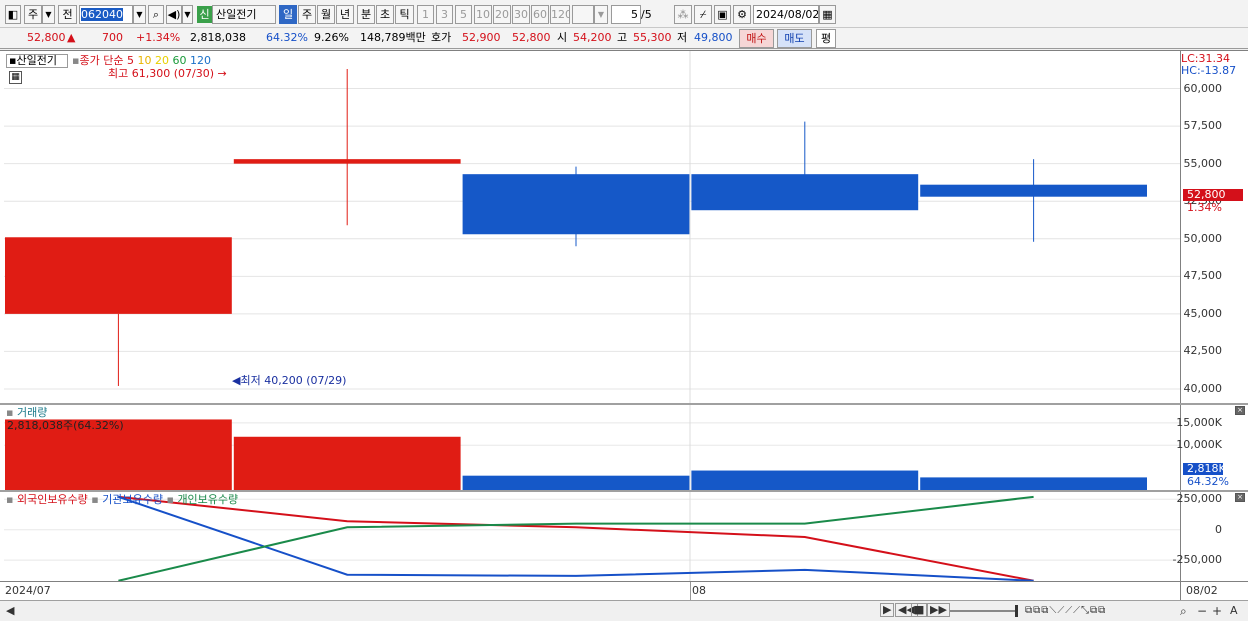 Image resolution: width=1248 pixels, height=621 pixels. Describe the element at coordinates (385, 14) in the screenshot. I see `period-second: 초` at that location.